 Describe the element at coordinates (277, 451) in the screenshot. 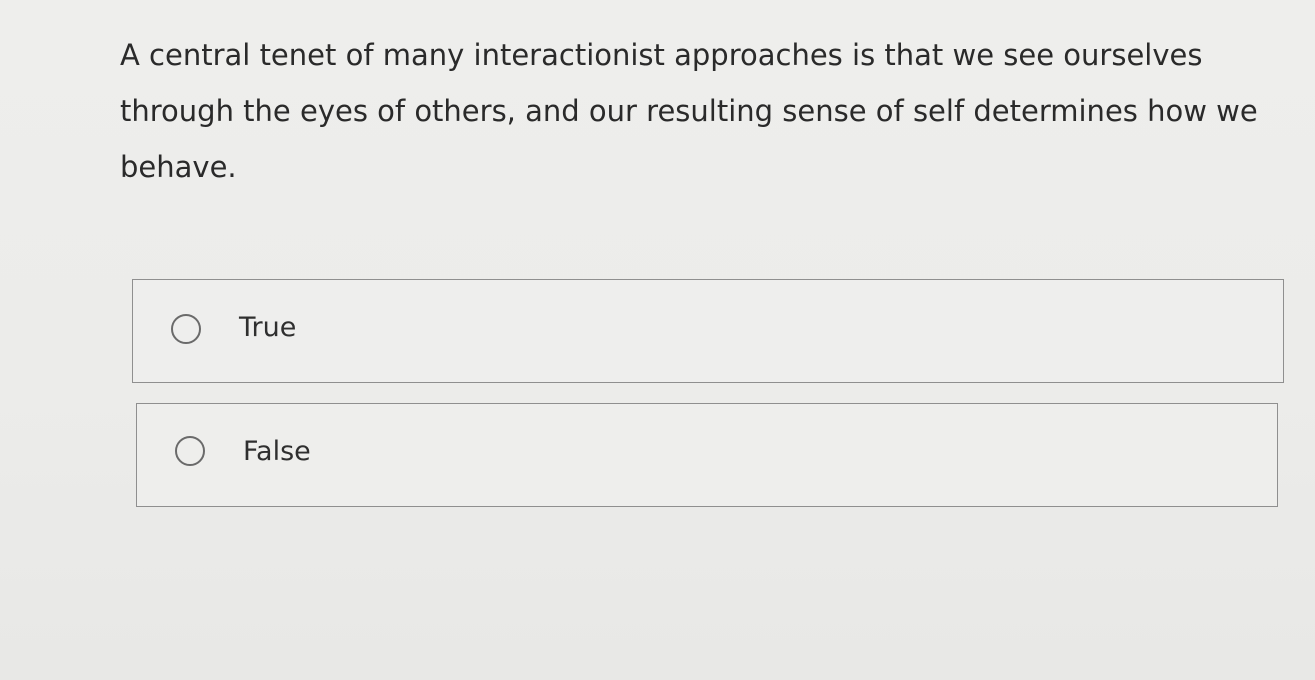

I see `option-label: False` at that location.